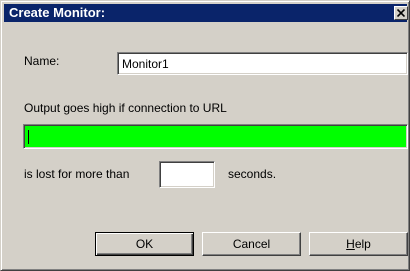 This screenshot has width=410, height=271. Describe the element at coordinates (262, 63) in the screenshot. I see `name-field: Monitor1` at that location.